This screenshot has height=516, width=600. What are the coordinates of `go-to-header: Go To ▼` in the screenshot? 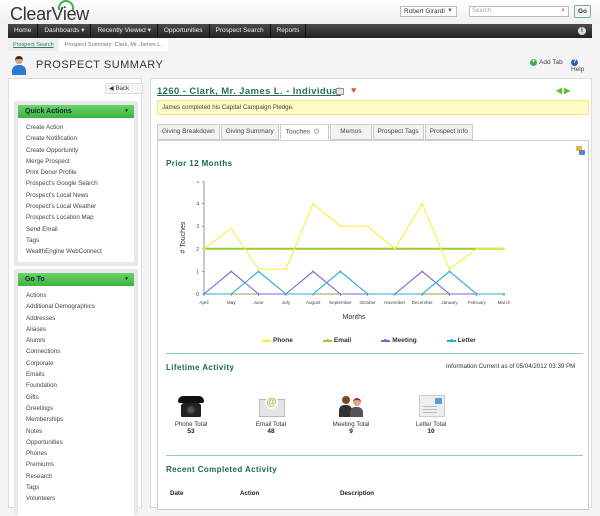 It's located at (76, 279).